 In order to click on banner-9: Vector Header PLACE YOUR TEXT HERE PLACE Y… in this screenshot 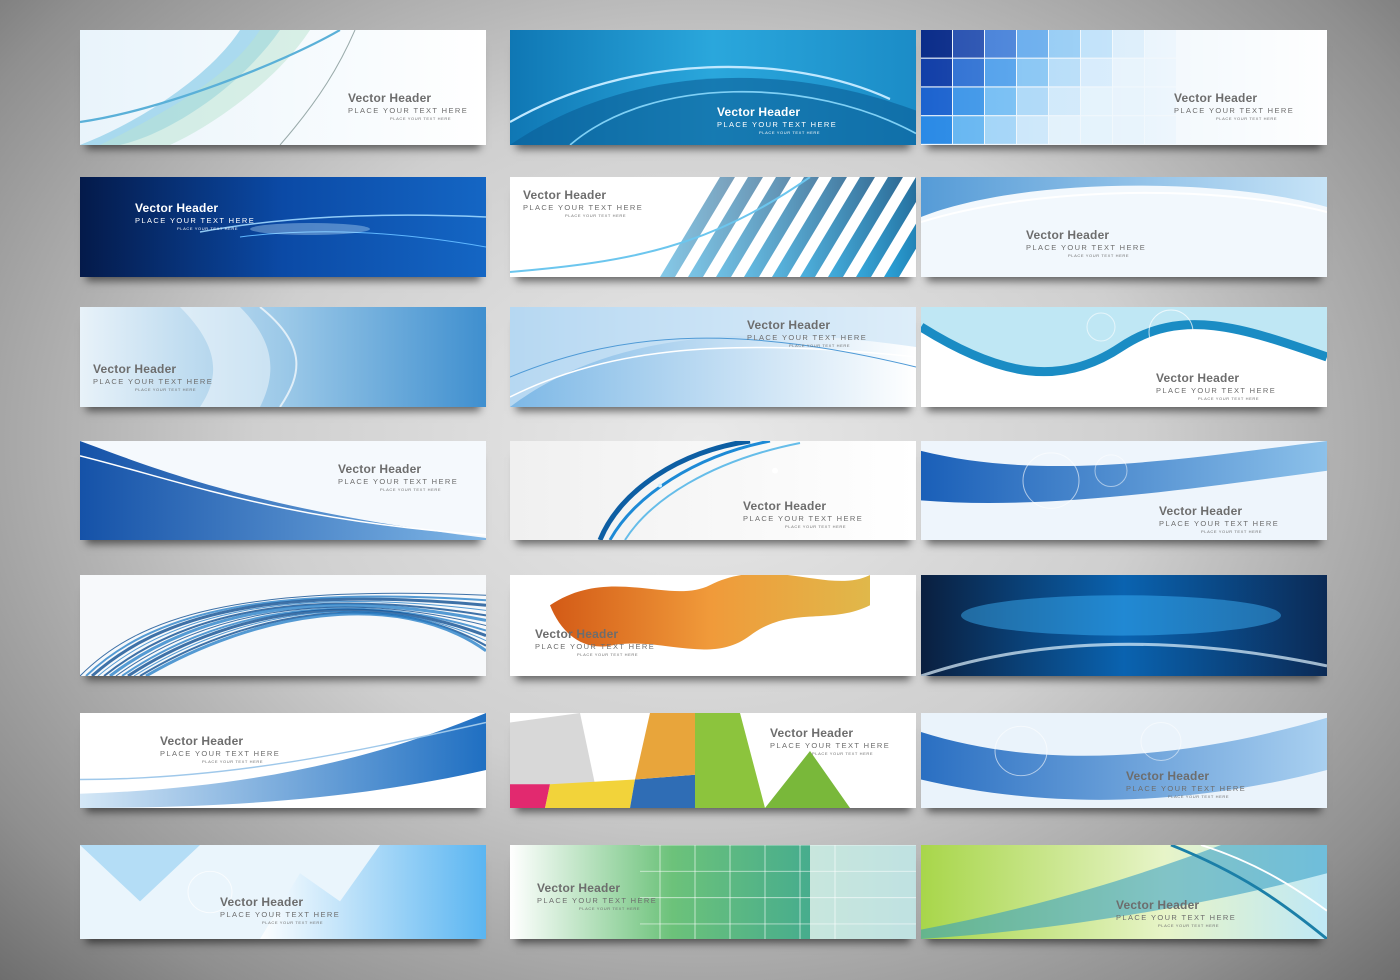, I will do `click(1124, 357)`.